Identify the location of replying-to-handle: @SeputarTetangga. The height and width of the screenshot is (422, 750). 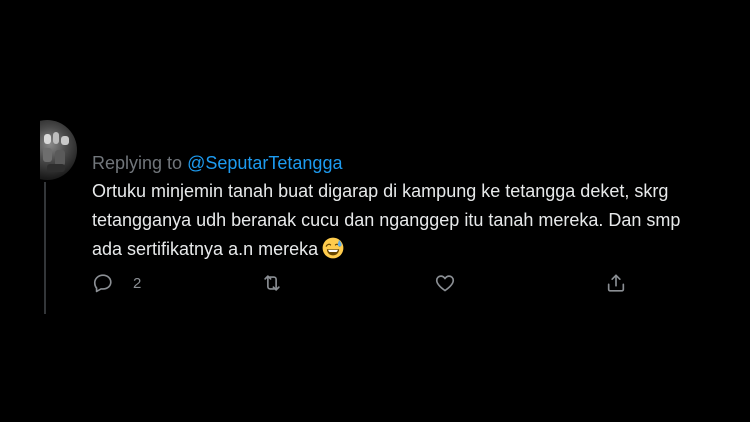
(264, 163).